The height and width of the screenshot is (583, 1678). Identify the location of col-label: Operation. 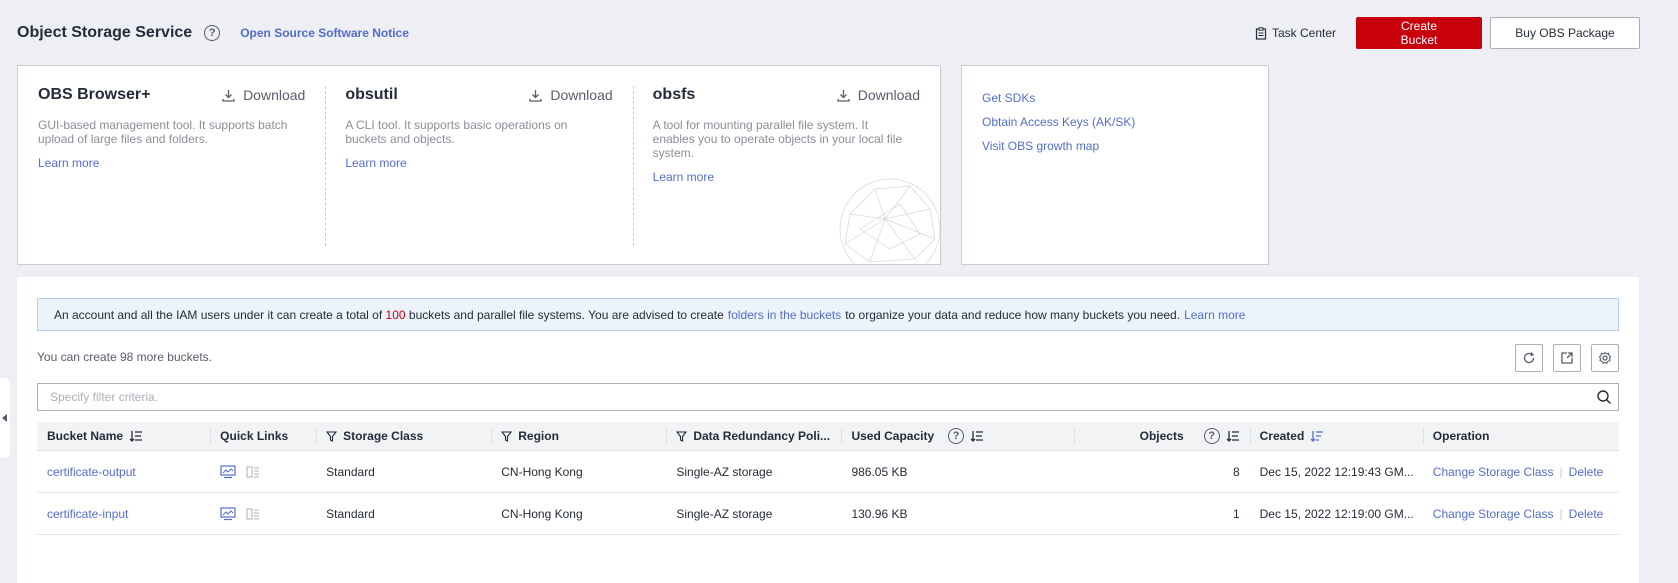
(1461, 436).